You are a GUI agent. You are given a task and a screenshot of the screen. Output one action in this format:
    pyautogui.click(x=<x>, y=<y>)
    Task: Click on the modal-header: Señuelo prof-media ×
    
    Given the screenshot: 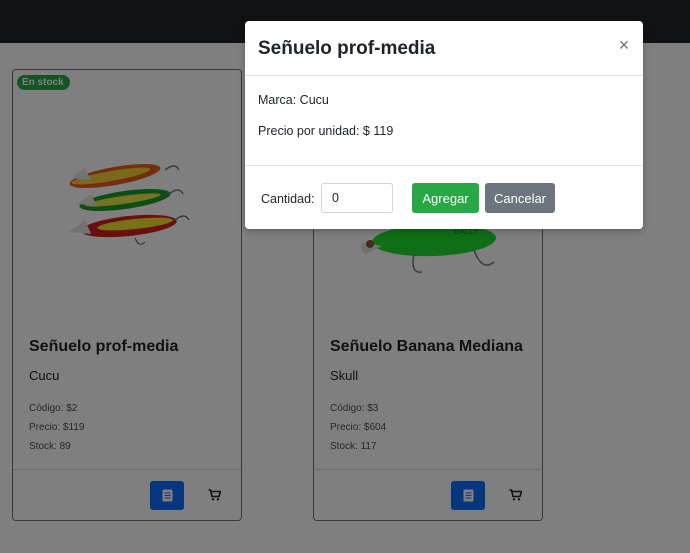 What is the action you would take?
    pyautogui.click(x=444, y=48)
    